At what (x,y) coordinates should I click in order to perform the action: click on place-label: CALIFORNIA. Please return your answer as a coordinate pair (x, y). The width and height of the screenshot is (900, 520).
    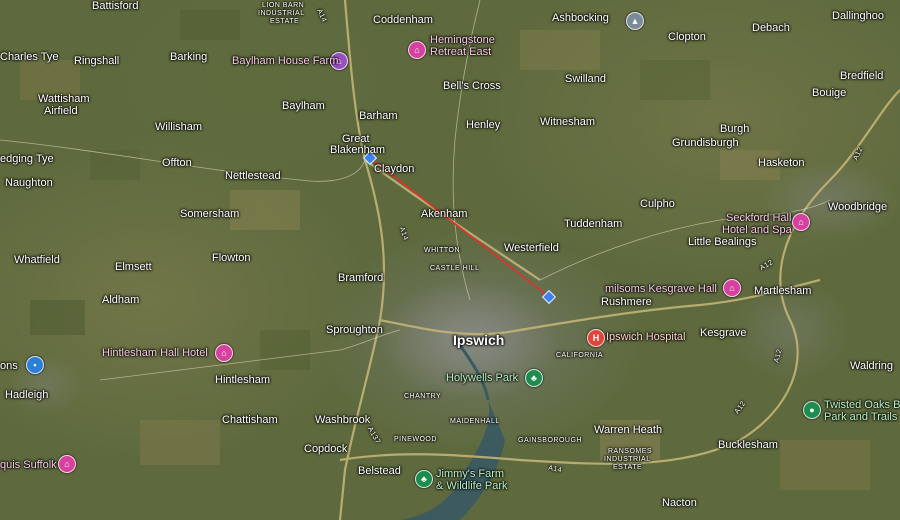
    Looking at the image, I should click on (580, 355).